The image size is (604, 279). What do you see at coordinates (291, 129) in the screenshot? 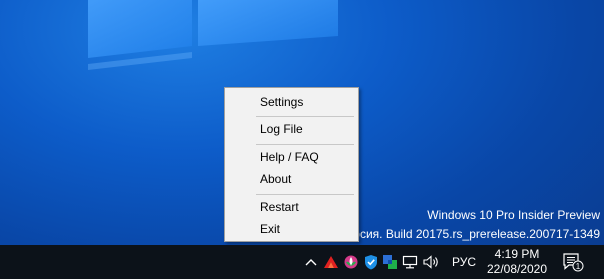
I see `menu-item-log-file: Log File` at bounding box center [291, 129].